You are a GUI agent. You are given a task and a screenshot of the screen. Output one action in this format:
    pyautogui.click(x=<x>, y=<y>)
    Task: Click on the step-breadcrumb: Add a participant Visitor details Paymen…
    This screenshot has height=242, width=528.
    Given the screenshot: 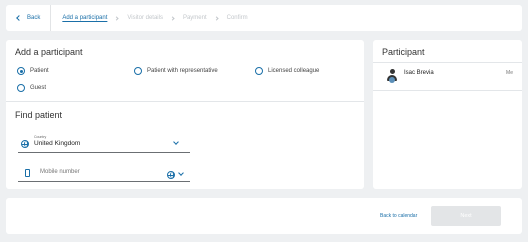 What is the action you would take?
    pyautogui.click(x=149, y=18)
    